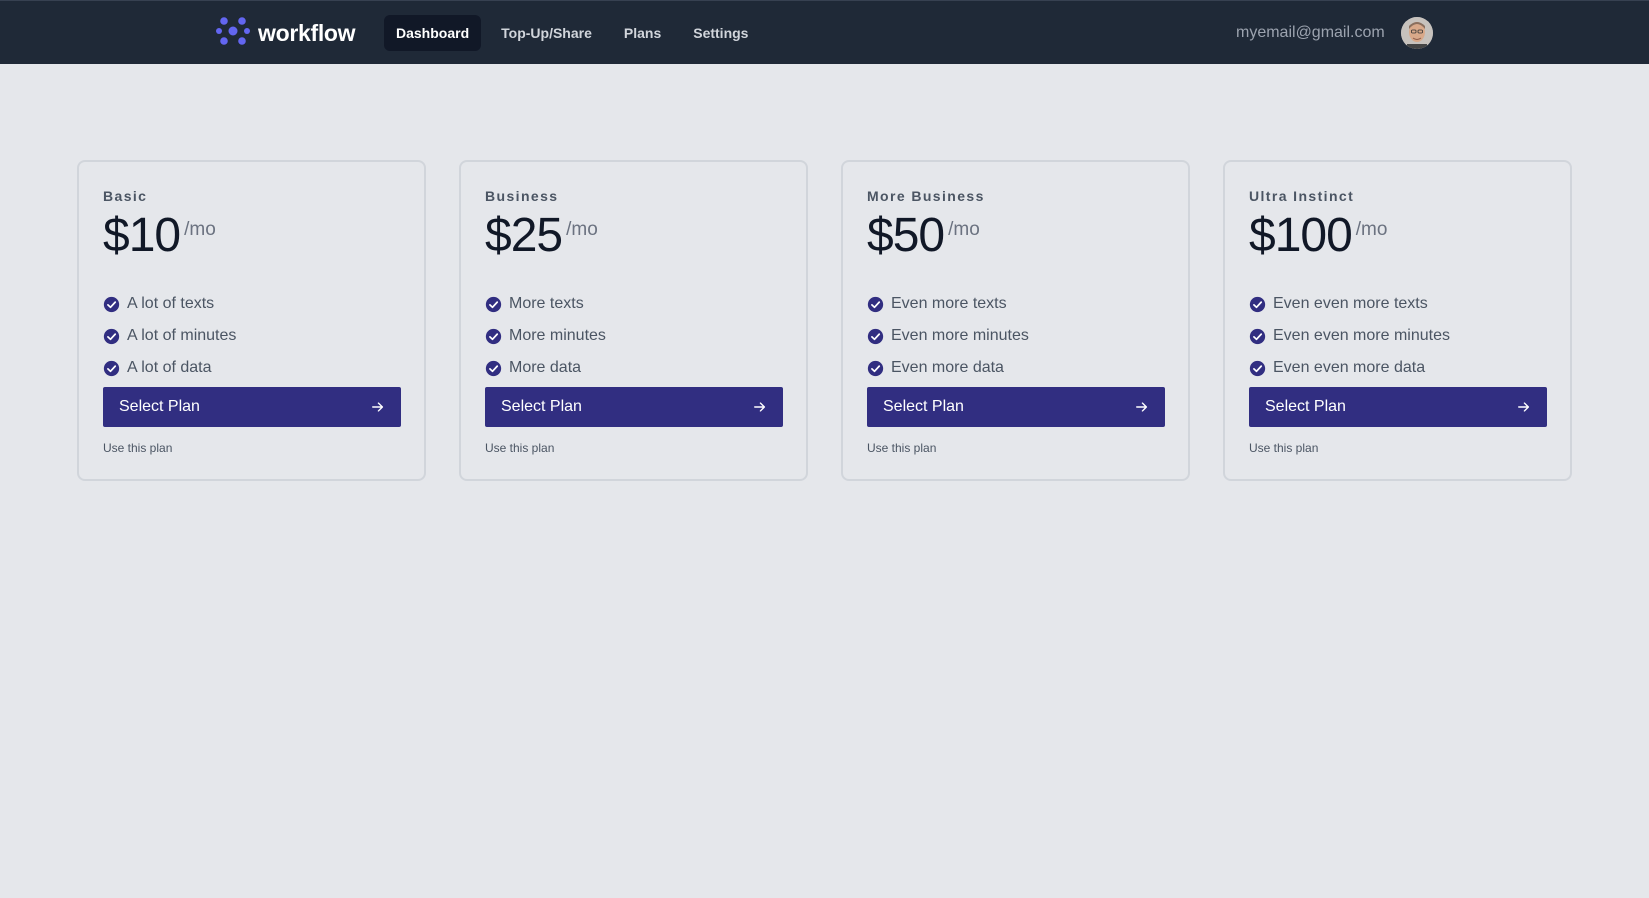  Describe the element at coordinates (546, 303) in the screenshot. I see `feature-label: More texts` at that location.